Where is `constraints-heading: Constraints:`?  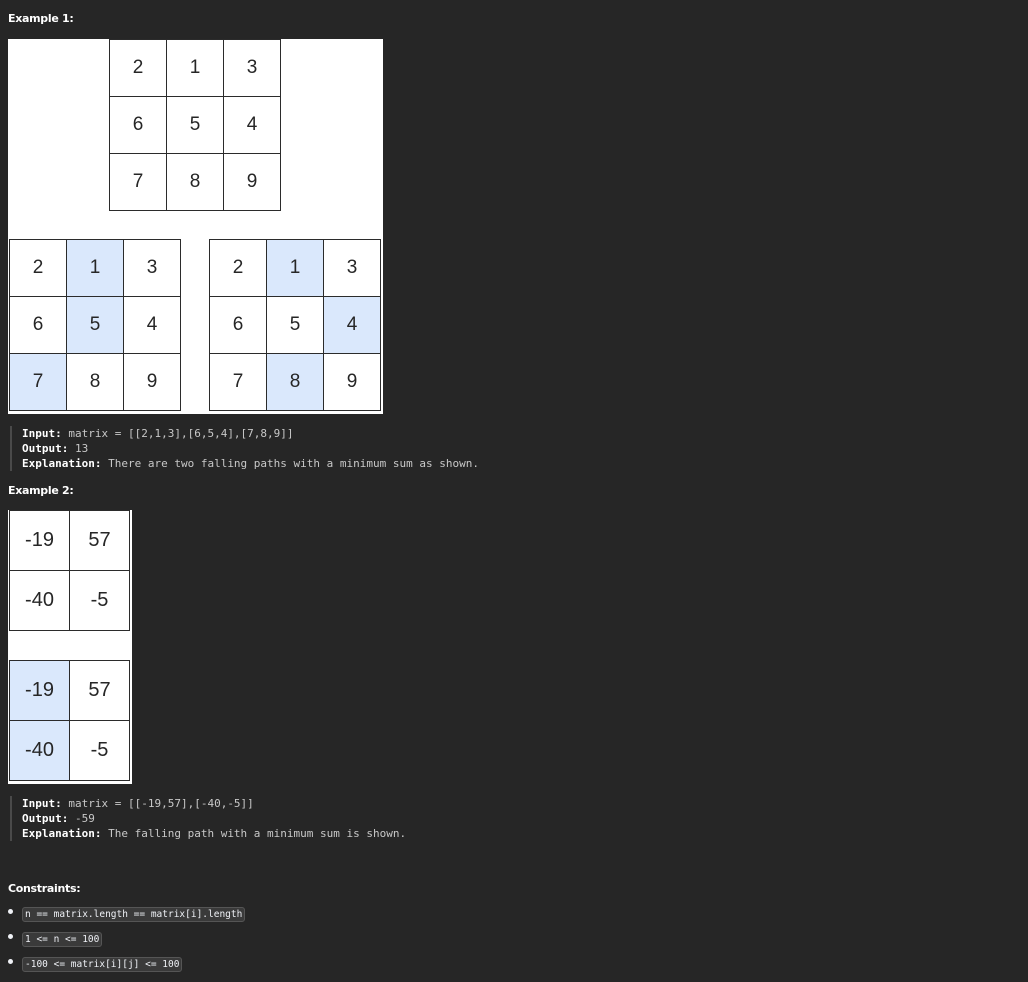 constraints-heading: Constraints: is located at coordinates (44, 888).